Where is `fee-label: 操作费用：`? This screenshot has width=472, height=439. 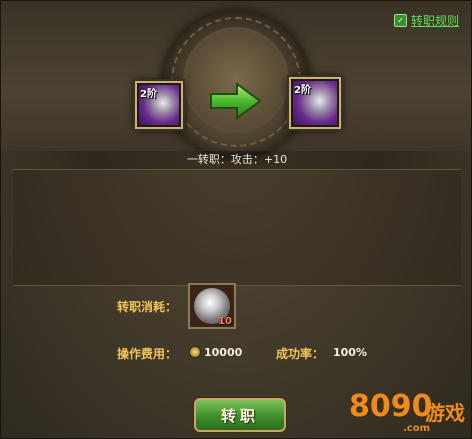 fee-label: 操作费用： is located at coordinates (147, 354).